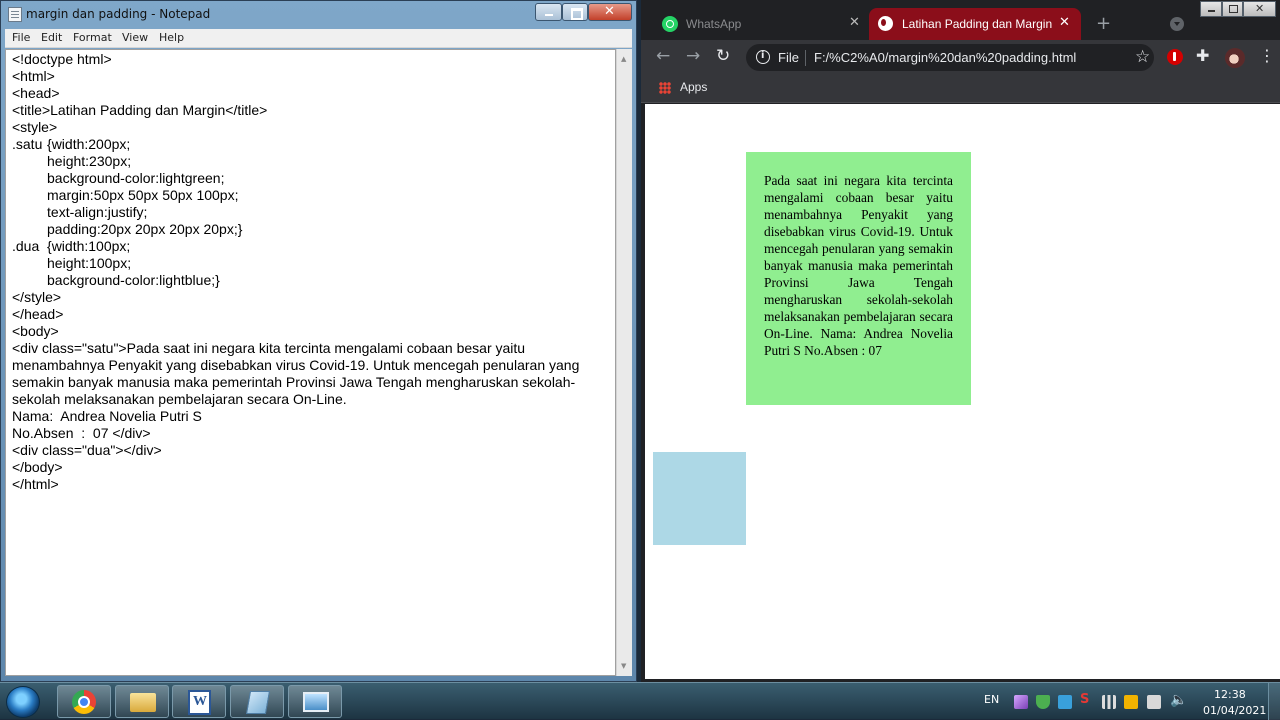  I want to click on whatsapp-icon, so click(670, 24).